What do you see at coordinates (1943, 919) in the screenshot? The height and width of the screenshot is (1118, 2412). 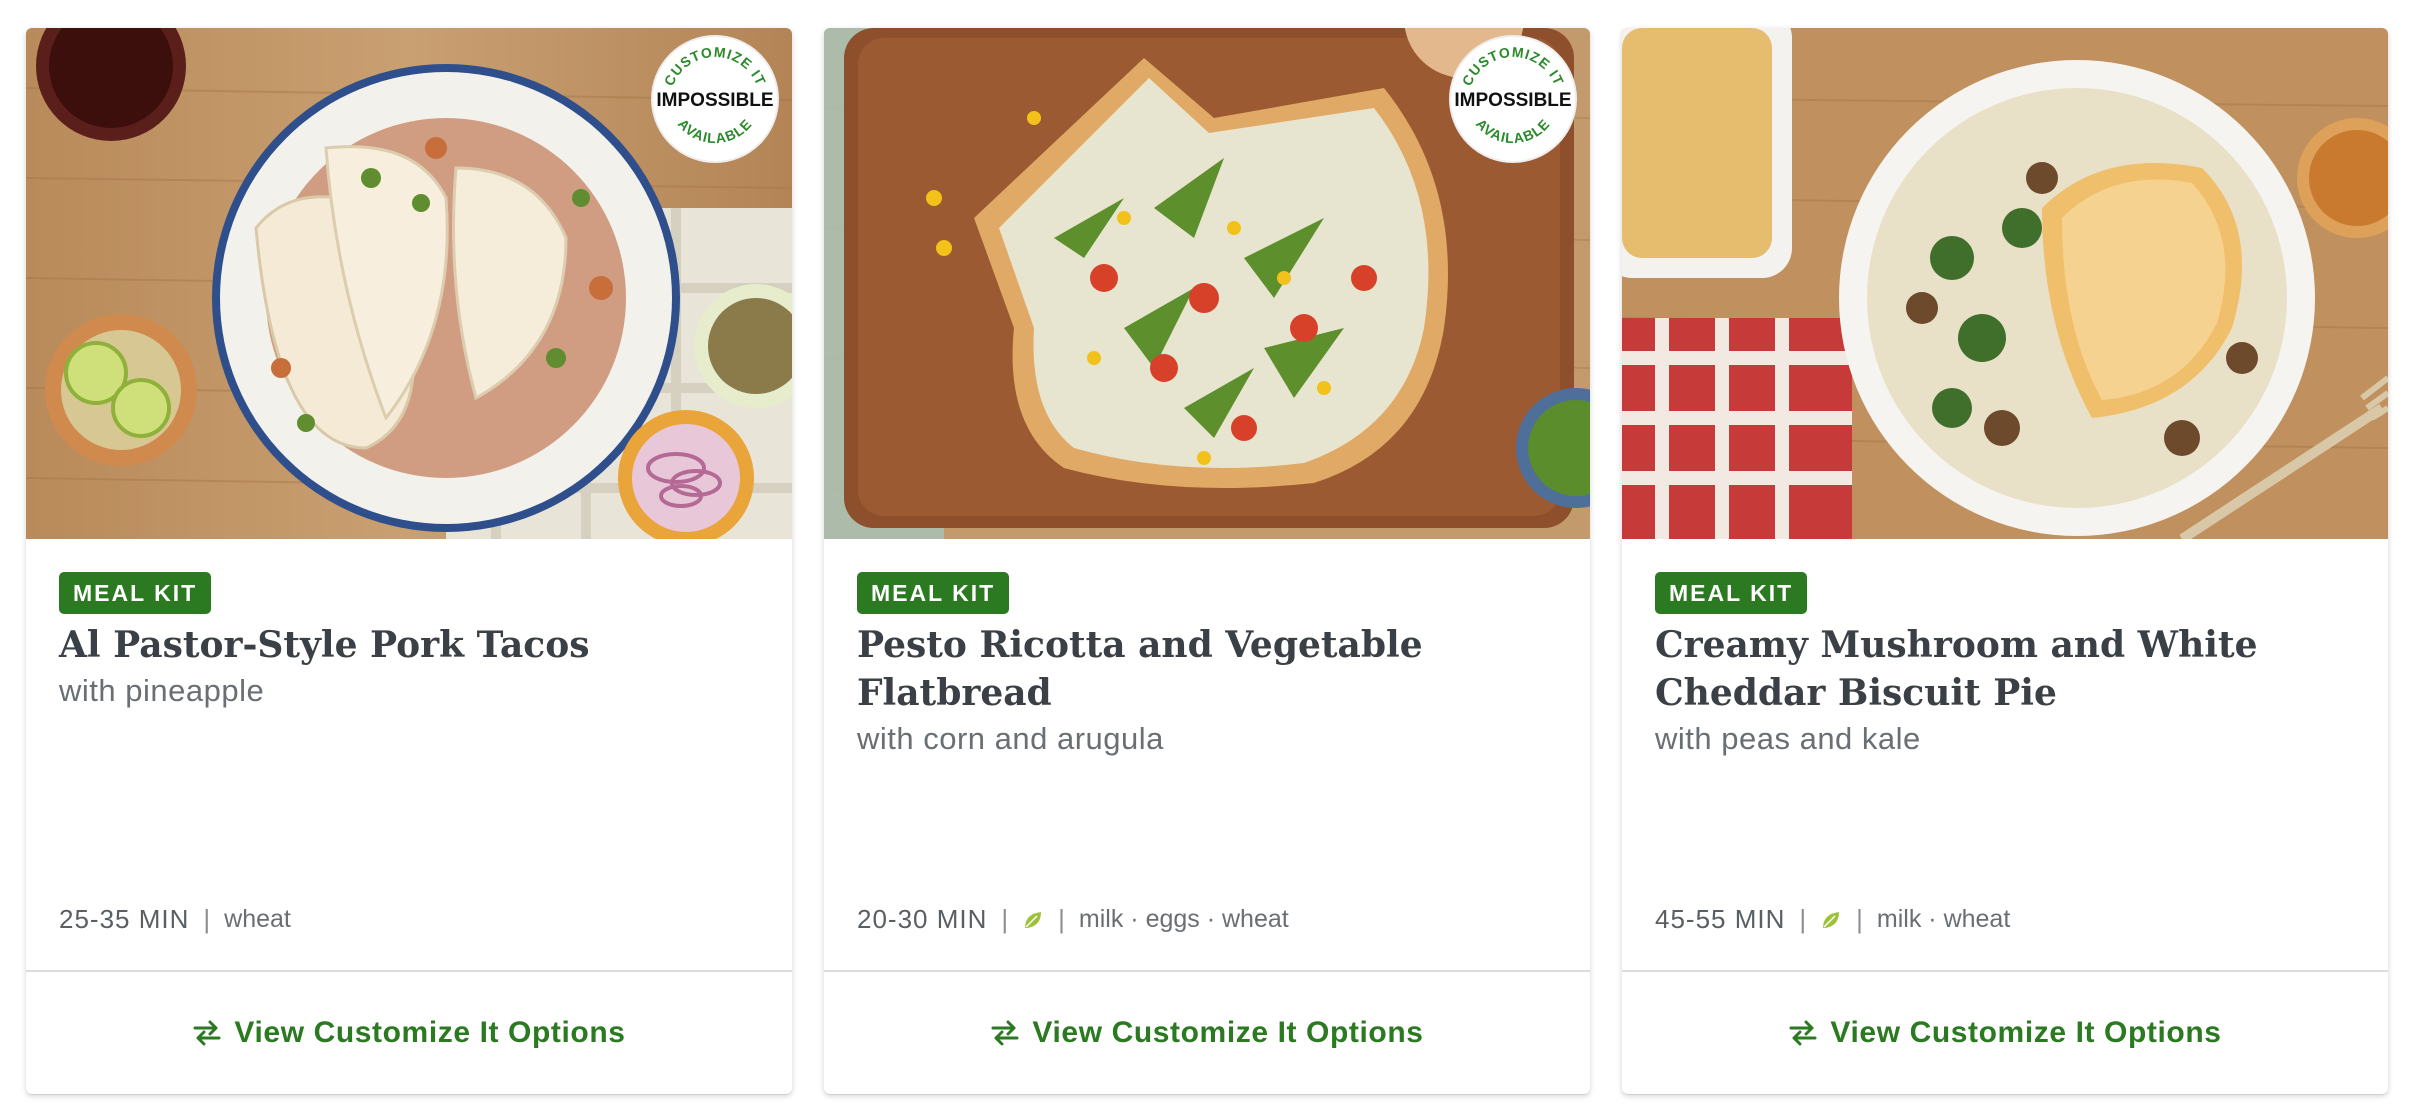 I see `allergens: milk · wheat` at bounding box center [1943, 919].